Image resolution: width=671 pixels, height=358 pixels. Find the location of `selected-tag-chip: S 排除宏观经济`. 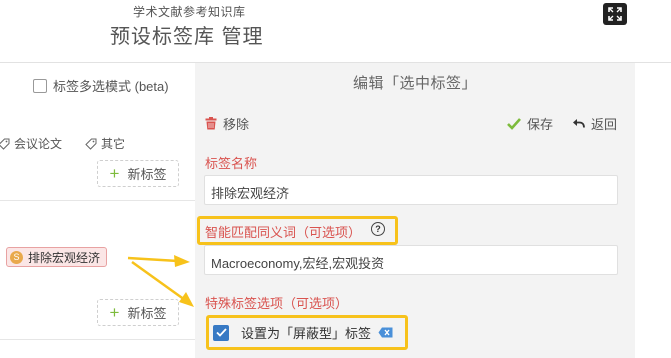

selected-tag-chip: S 排除宏观经济 is located at coordinates (57, 257).